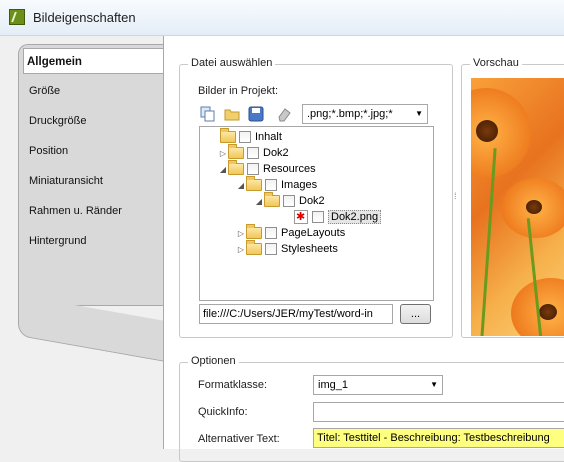  I want to click on preview-image, so click(517, 207).